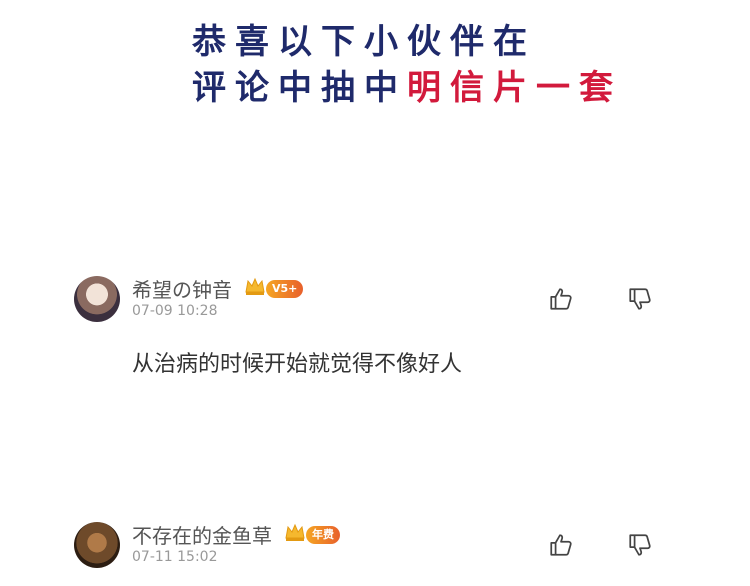 The image size is (750, 586). What do you see at coordinates (182, 288) in the screenshot?
I see `comment-username: 希望の钟音` at bounding box center [182, 288].